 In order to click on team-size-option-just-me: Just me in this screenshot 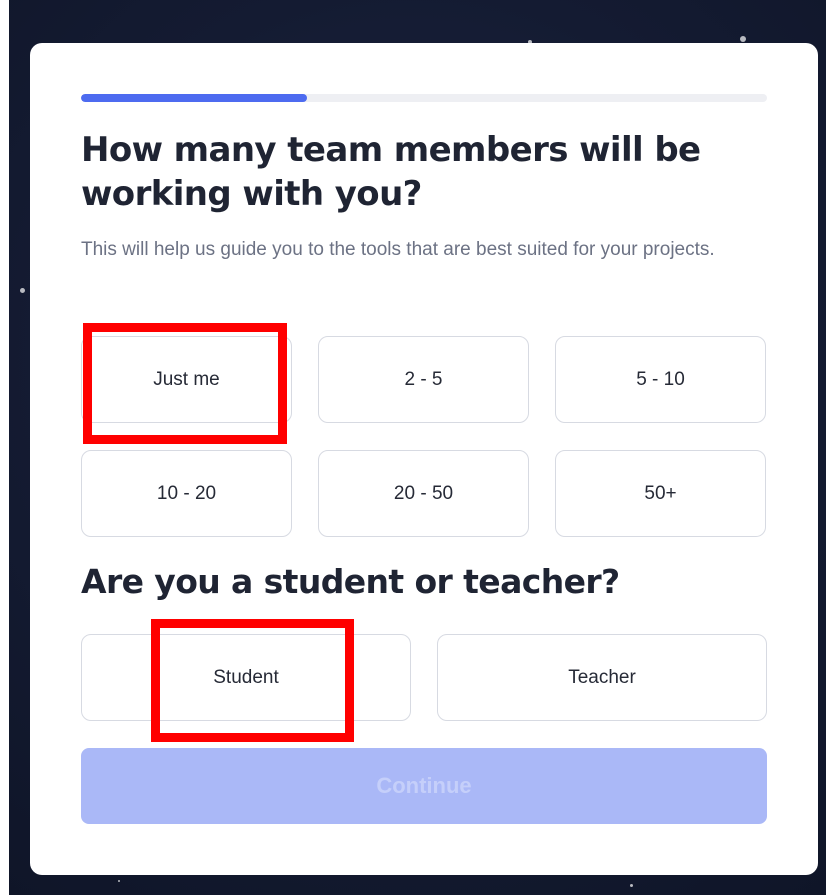, I will do `click(186, 379)`.